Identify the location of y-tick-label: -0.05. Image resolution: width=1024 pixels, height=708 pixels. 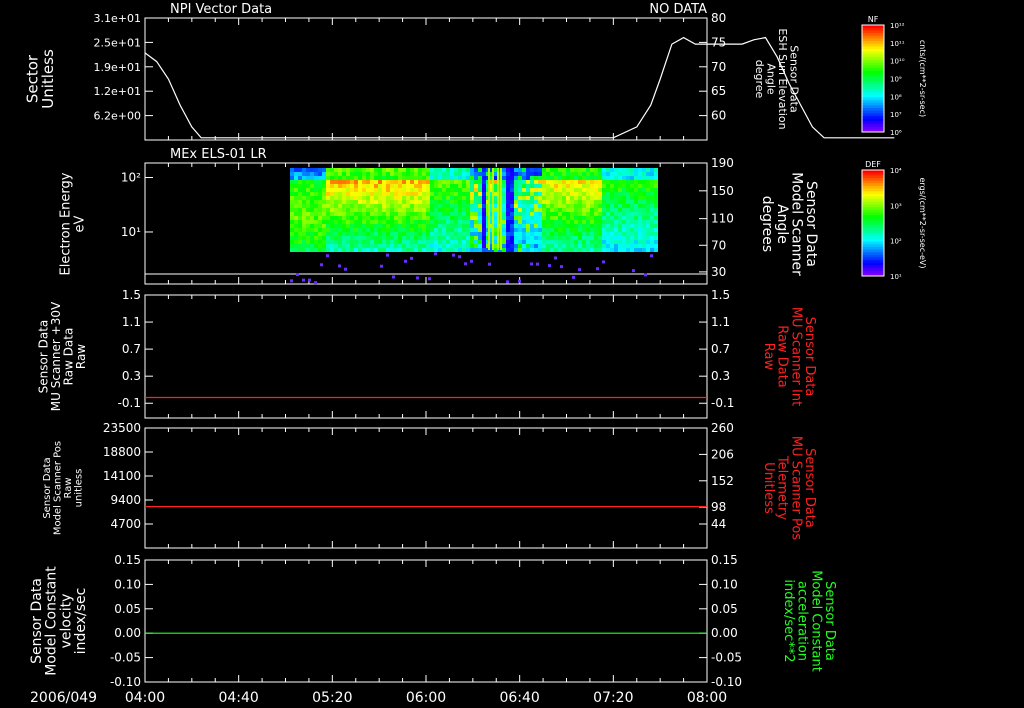
(125, 658).